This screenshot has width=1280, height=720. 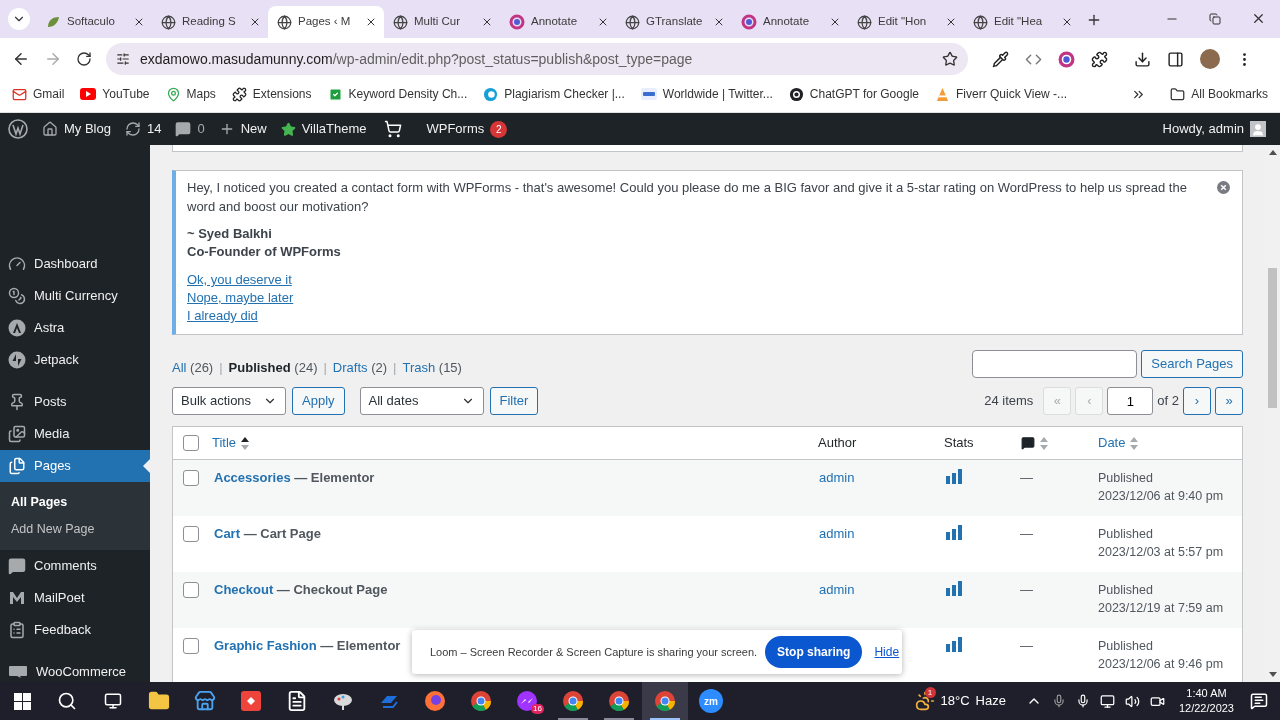 I want to click on column-header: Date, so click(x=1112, y=443).